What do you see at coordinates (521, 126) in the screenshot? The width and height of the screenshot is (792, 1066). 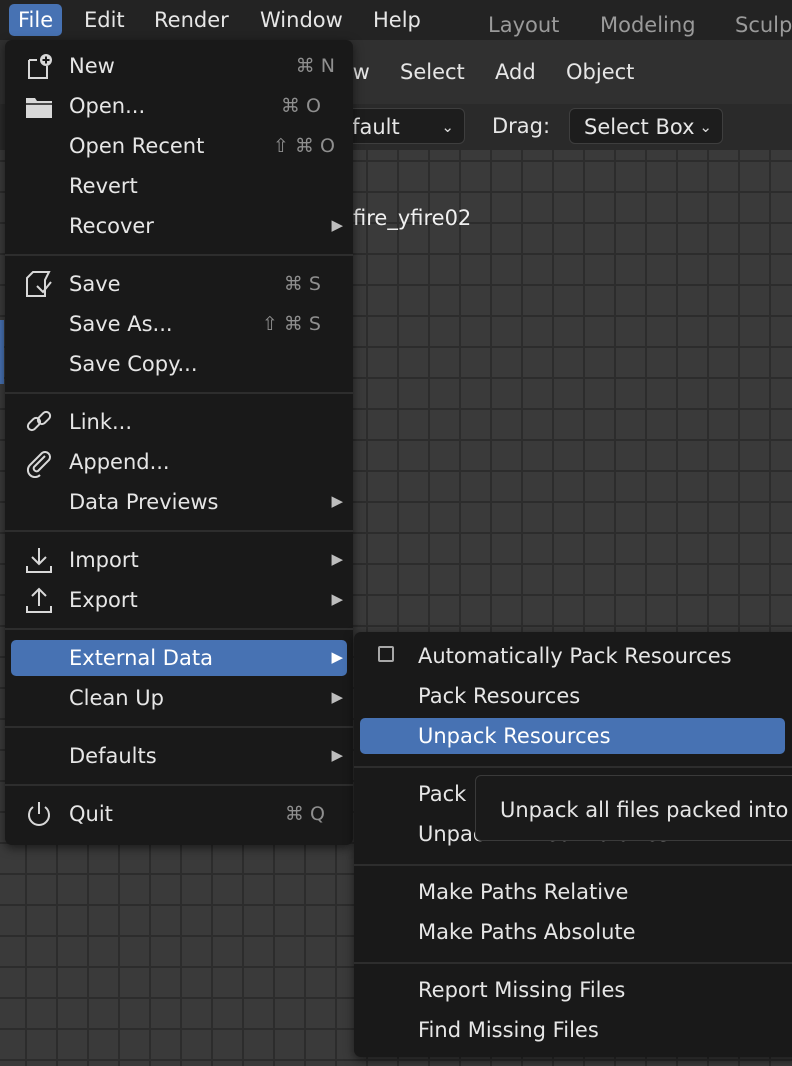 I see `drag-label: Drag:` at bounding box center [521, 126].